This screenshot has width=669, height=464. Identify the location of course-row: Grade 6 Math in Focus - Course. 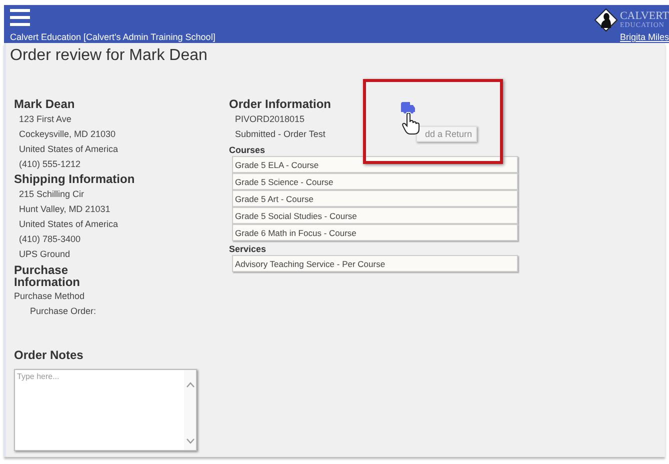
(375, 232).